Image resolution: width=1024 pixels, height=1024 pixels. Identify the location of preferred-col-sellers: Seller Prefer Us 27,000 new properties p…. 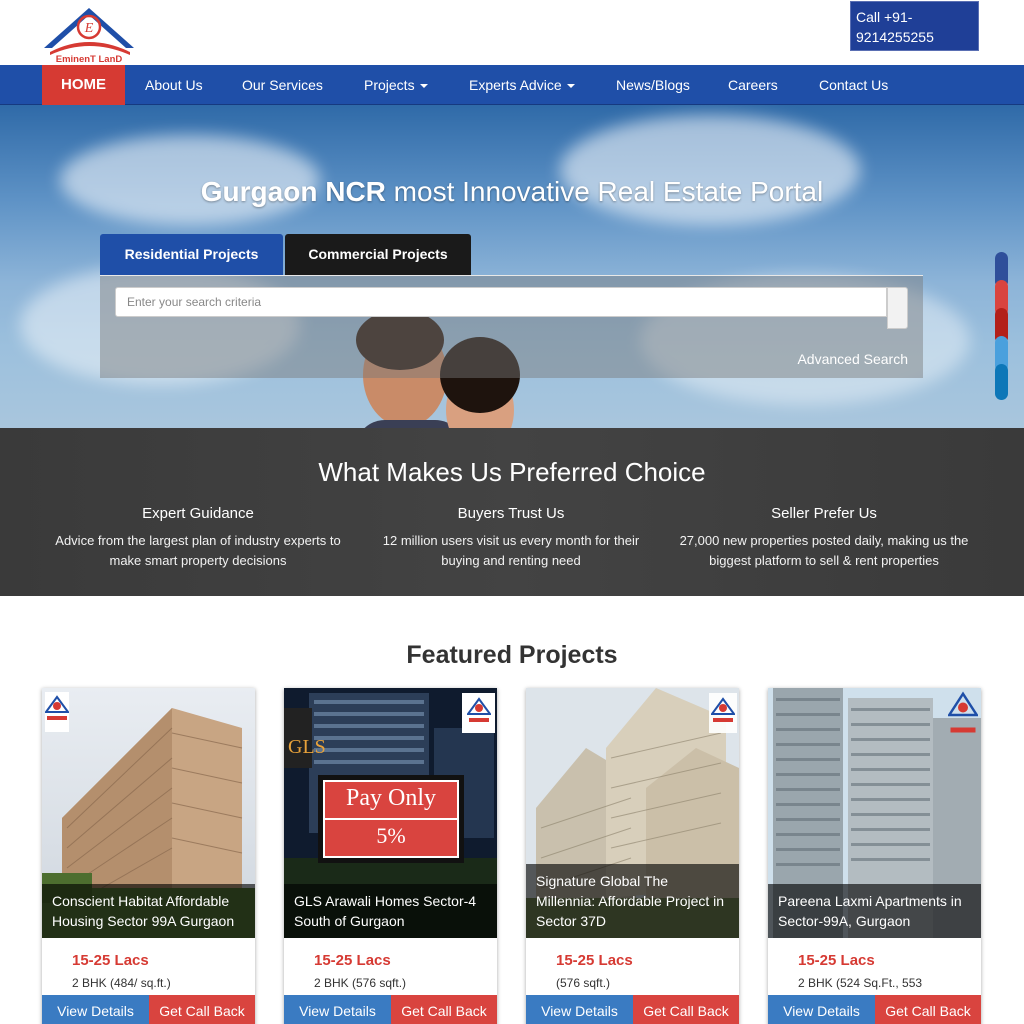
(824, 538).